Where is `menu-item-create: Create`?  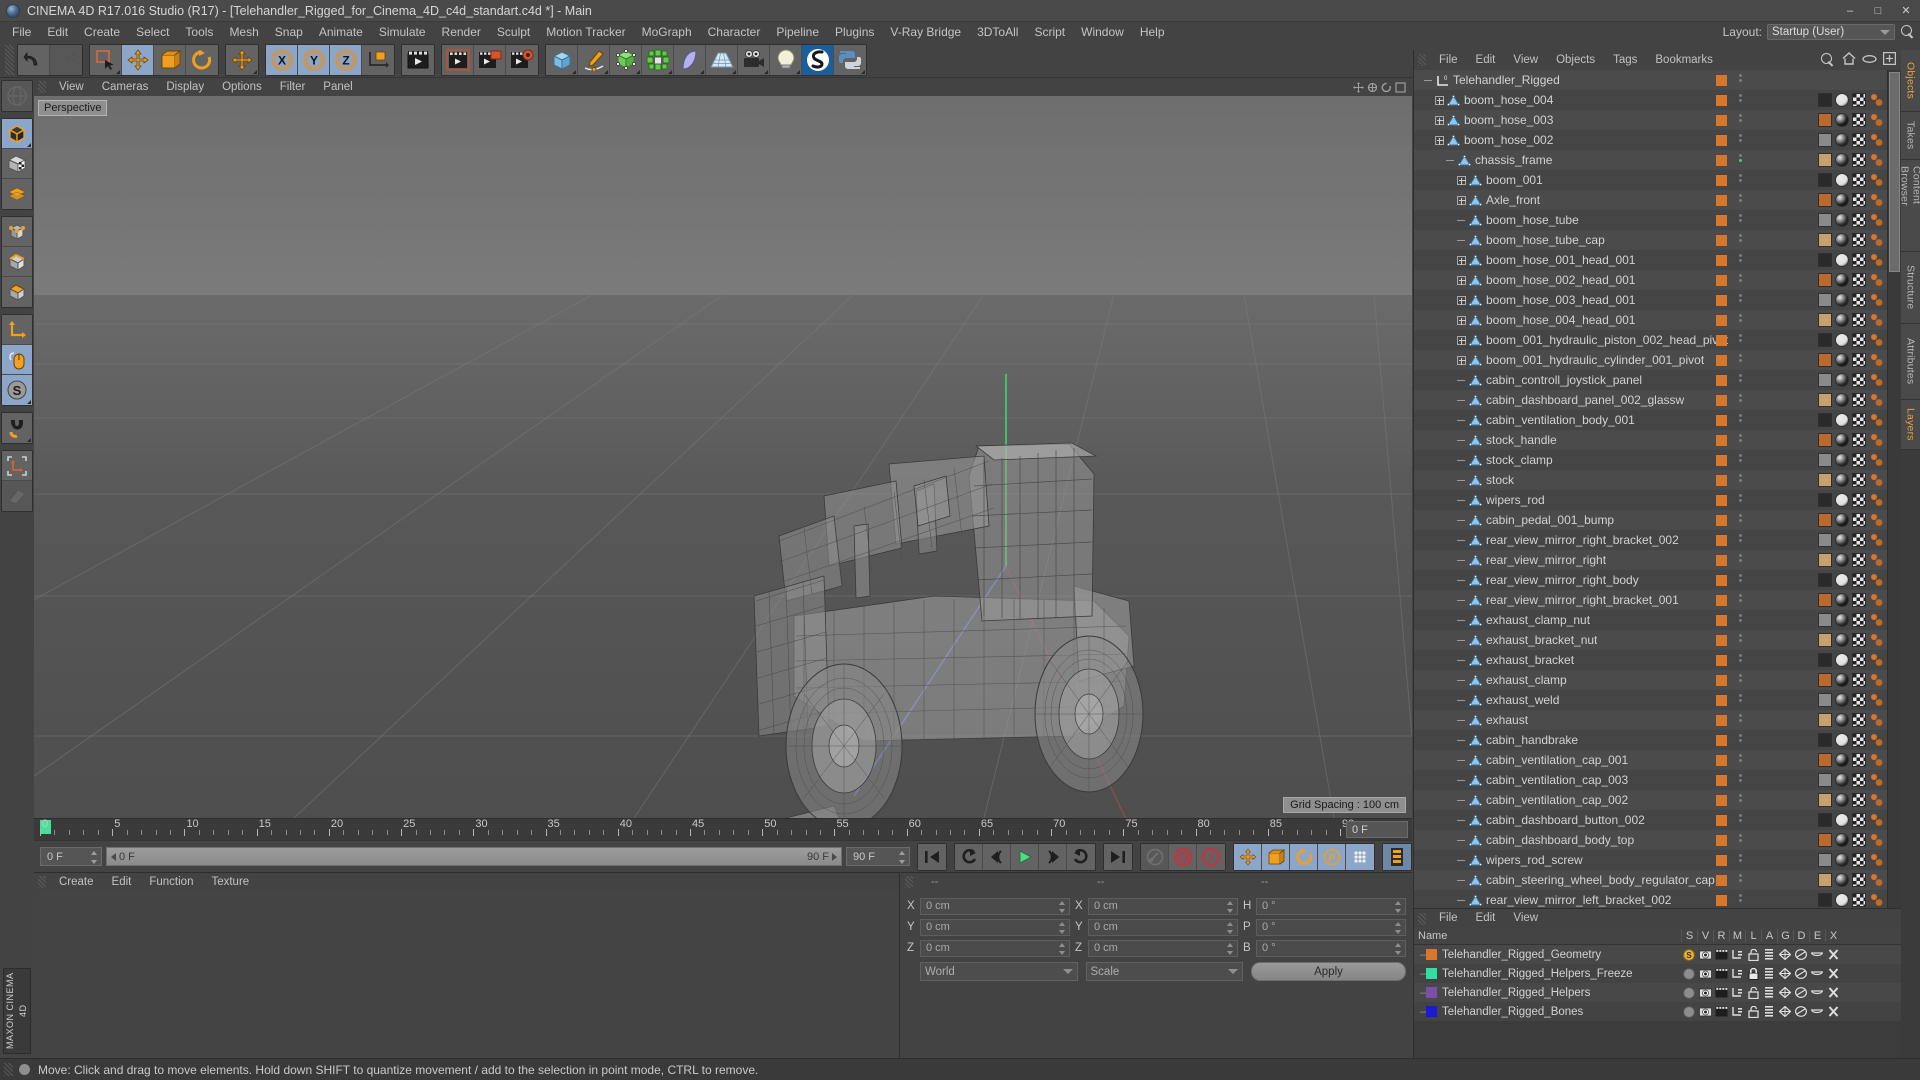 menu-item-create: Create is located at coordinates (102, 32).